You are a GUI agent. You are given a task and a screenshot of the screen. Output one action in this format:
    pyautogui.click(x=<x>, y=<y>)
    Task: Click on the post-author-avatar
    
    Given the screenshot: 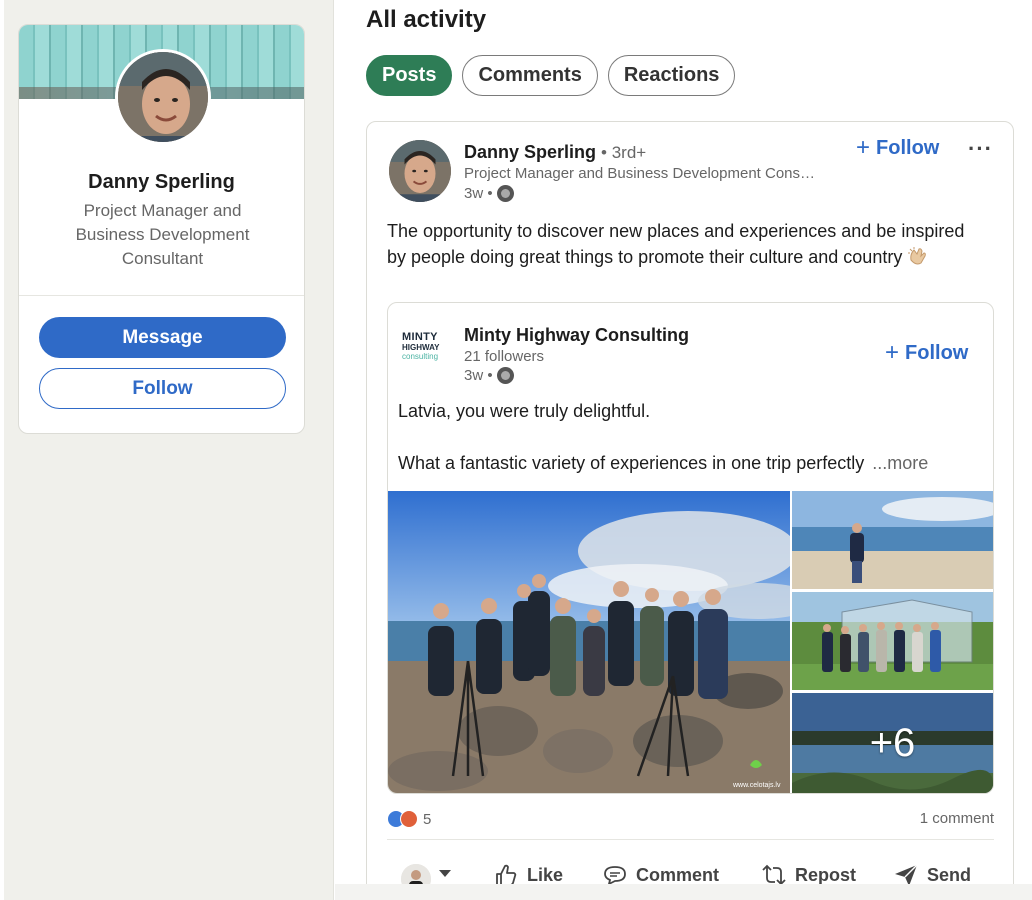 What is the action you would take?
    pyautogui.click(x=420, y=171)
    